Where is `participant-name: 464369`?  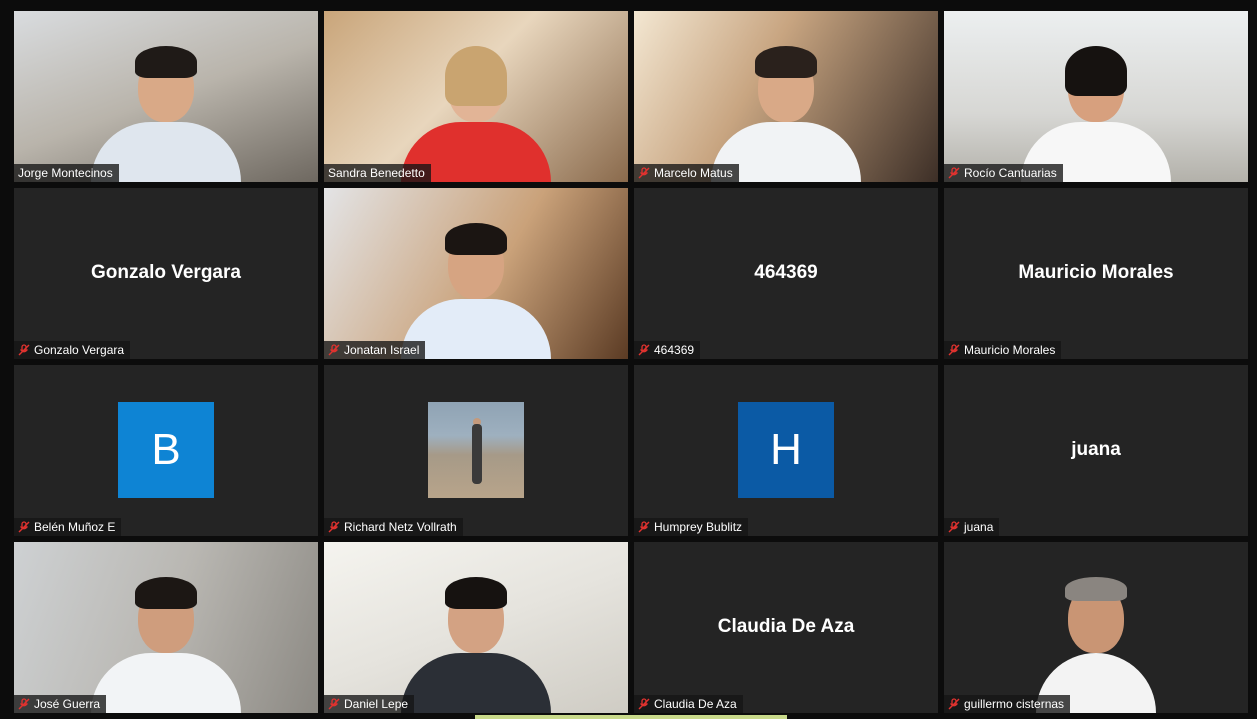
participant-name: 464369 is located at coordinates (674, 350).